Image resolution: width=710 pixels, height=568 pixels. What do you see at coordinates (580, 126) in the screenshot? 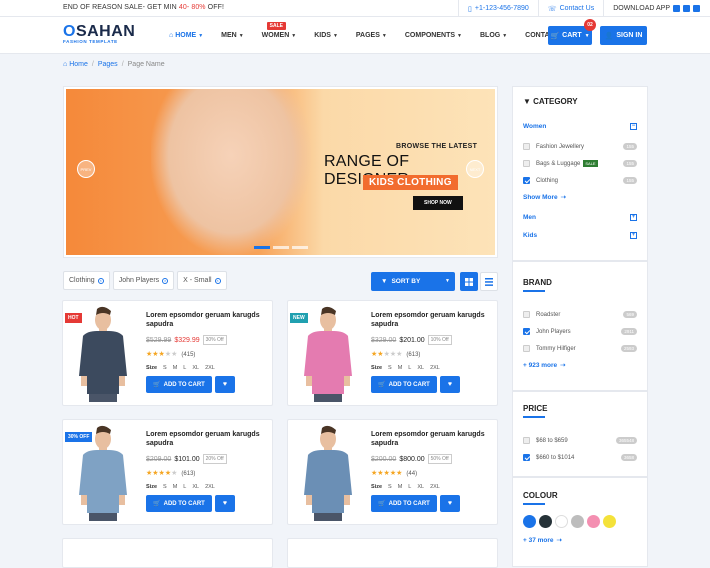
I see `category-women: Women −` at bounding box center [580, 126].